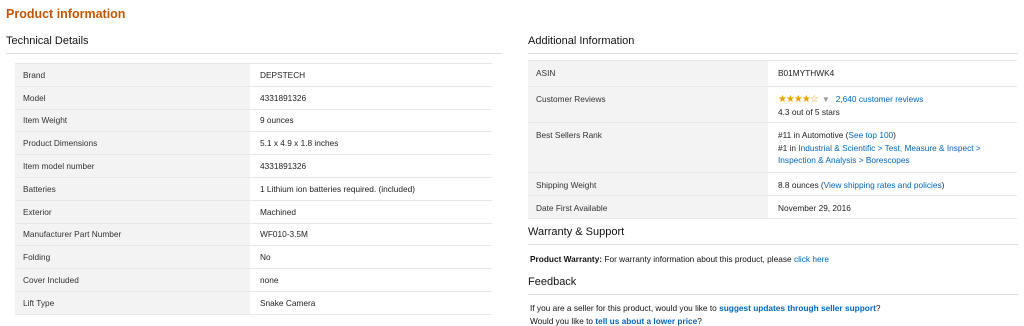 The height and width of the screenshot is (326, 1024). Describe the element at coordinates (566, 259) in the screenshot. I see `warranty-bold-label: Product Warranty:` at that location.